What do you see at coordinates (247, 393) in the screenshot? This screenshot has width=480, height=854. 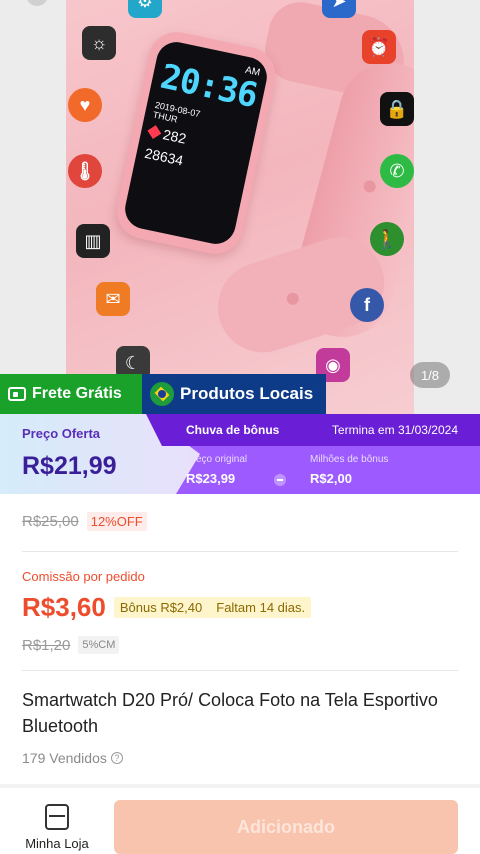 I see `local-products-label: Produtos Locais` at bounding box center [247, 393].